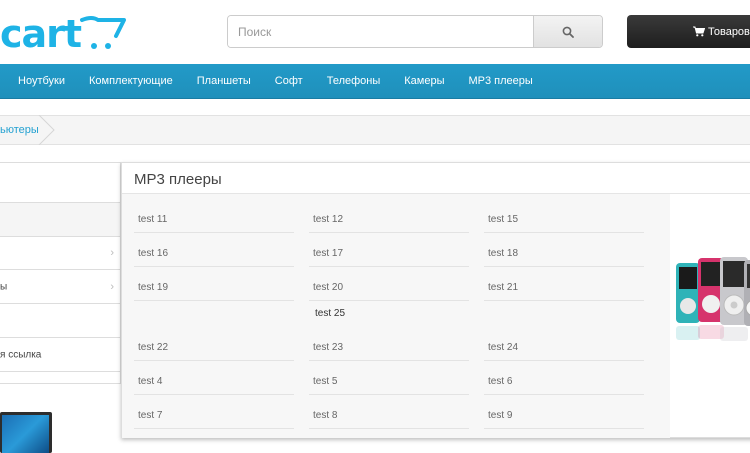 This screenshot has height=453, width=750. What do you see at coordinates (60, 355) in the screenshot?
I see `sidebar-item-6: я ссылка` at bounding box center [60, 355].